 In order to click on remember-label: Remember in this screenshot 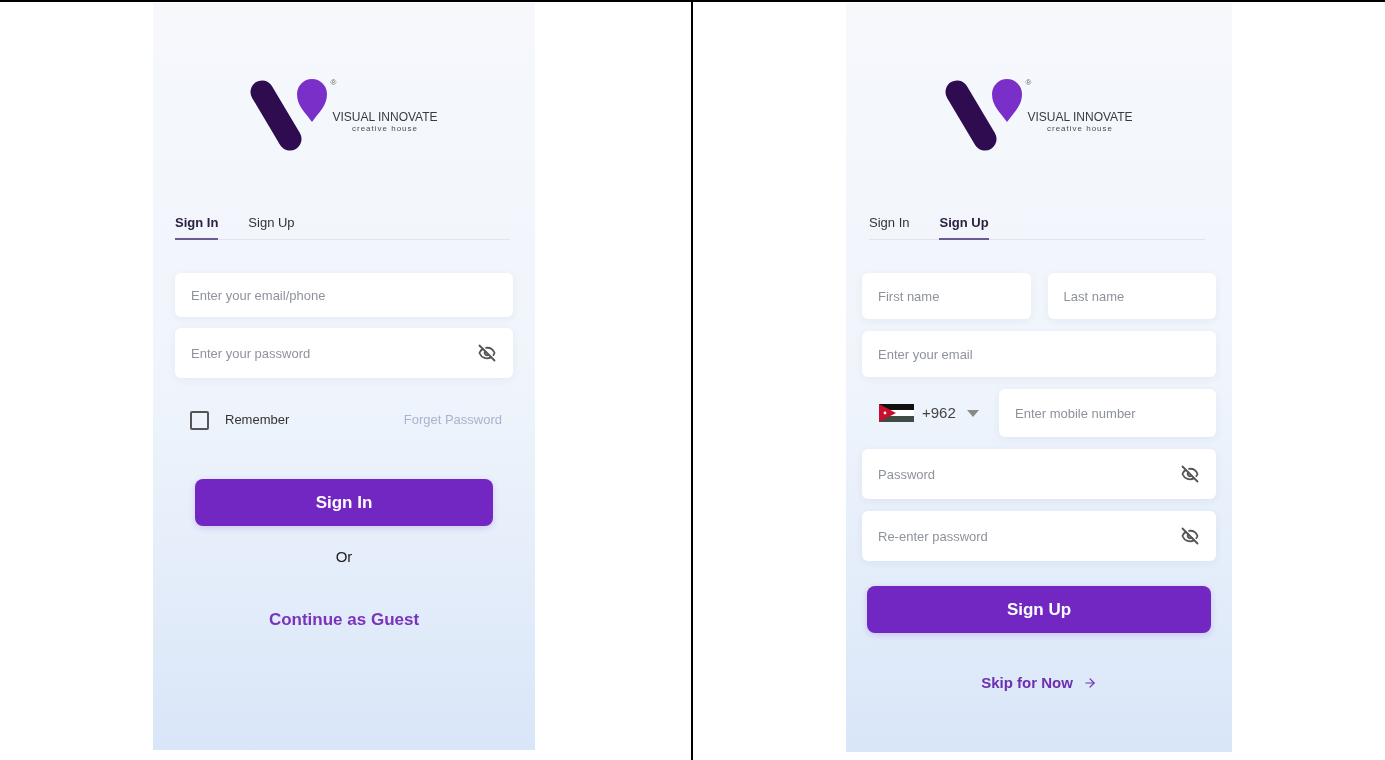, I will do `click(257, 420)`.